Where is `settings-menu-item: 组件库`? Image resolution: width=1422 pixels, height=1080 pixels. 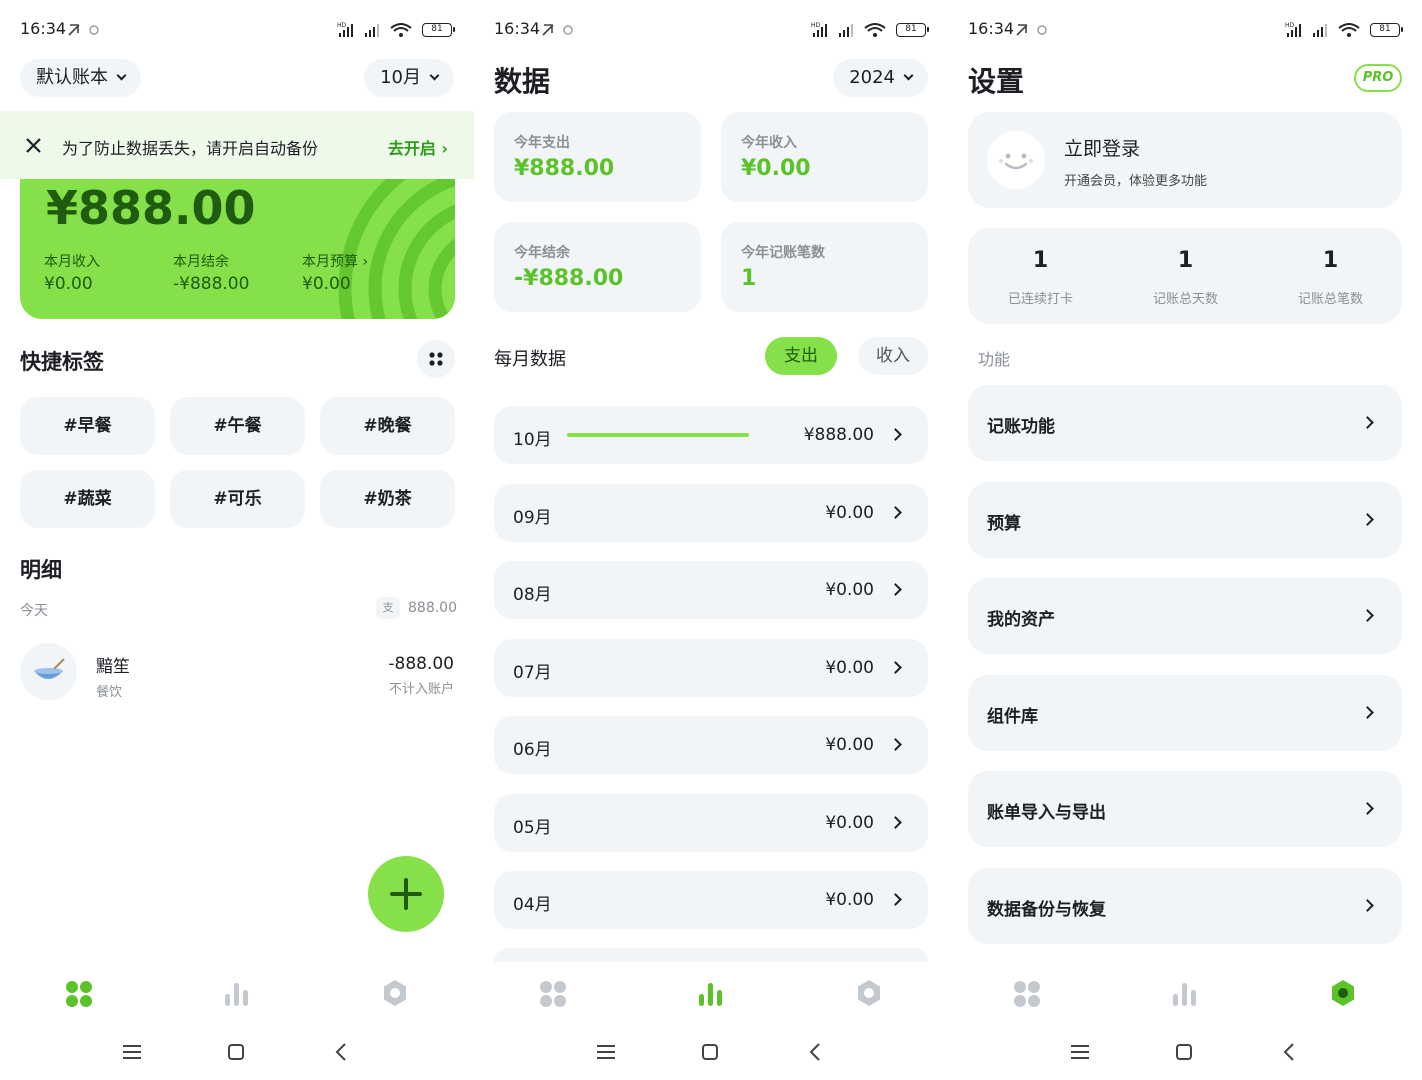
settings-menu-item: 组件库 is located at coordinates (1185, 712).